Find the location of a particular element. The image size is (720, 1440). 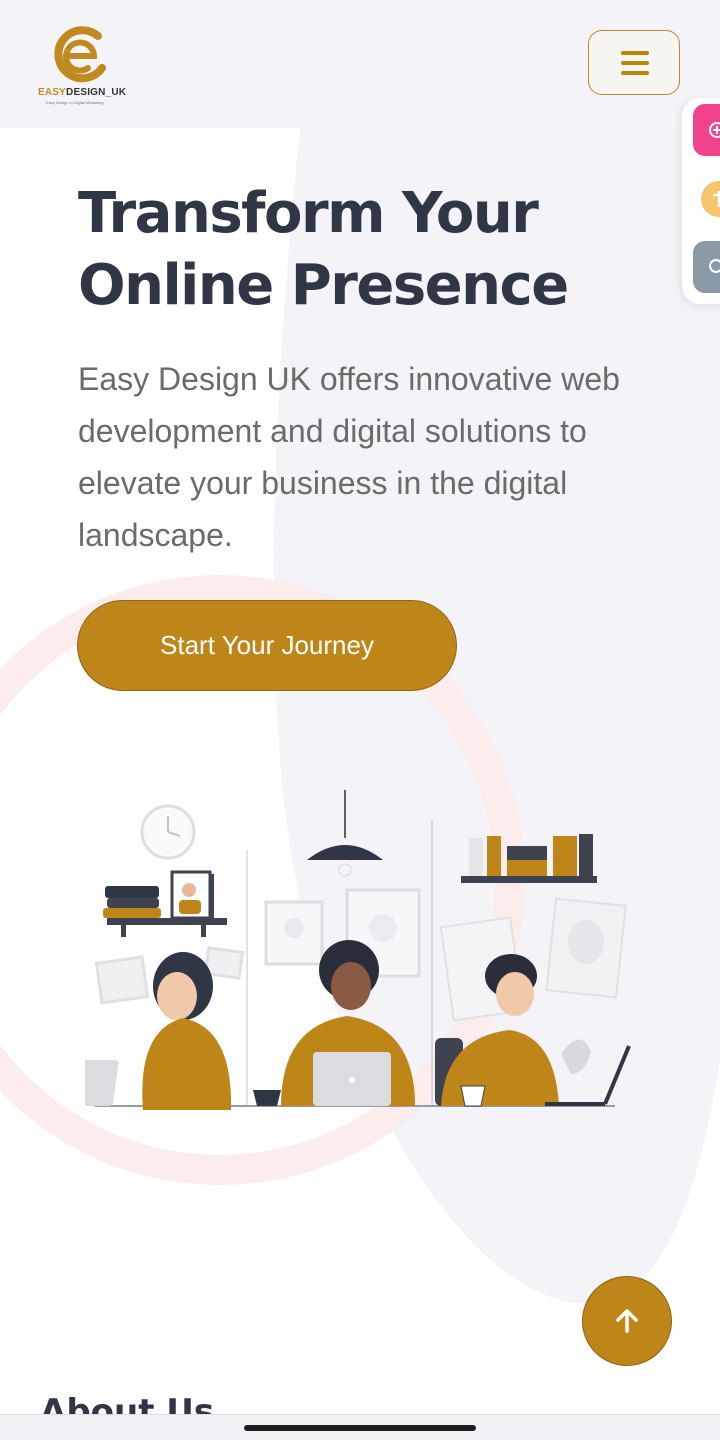

hero-title: Transform Your Online Presence is located at coordinates (378, 250).